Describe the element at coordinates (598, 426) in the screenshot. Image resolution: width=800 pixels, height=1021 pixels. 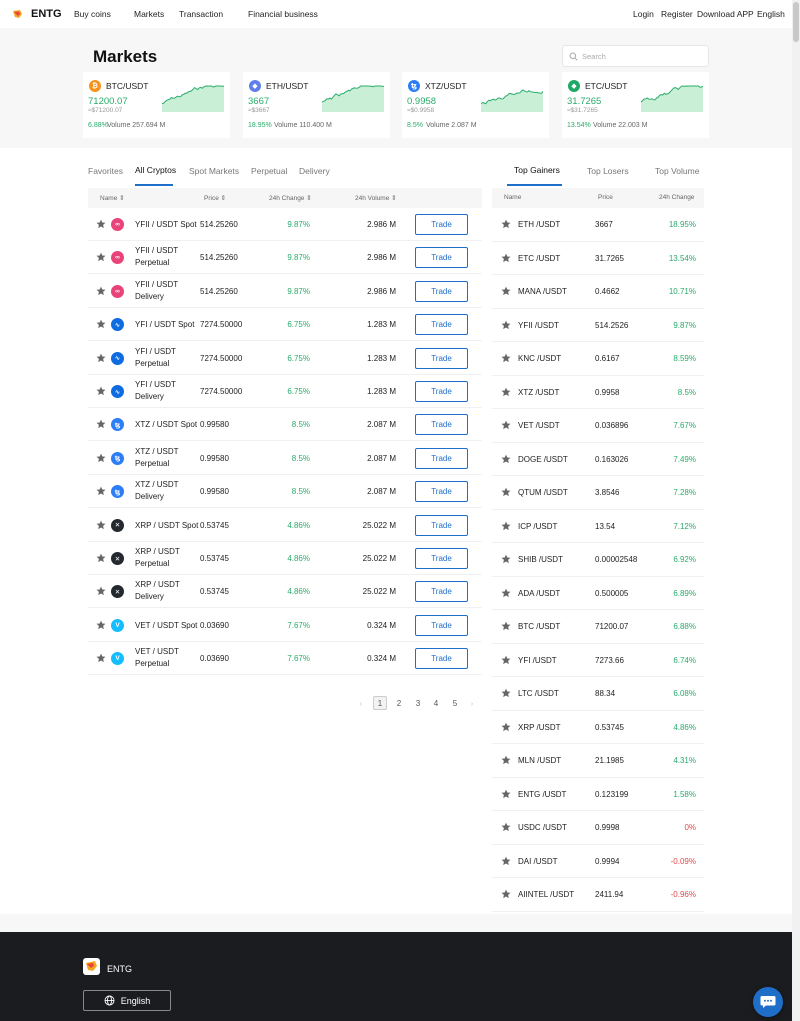
I see `gainer-row: VET /USDT 0.036896 7.67%` at that location.